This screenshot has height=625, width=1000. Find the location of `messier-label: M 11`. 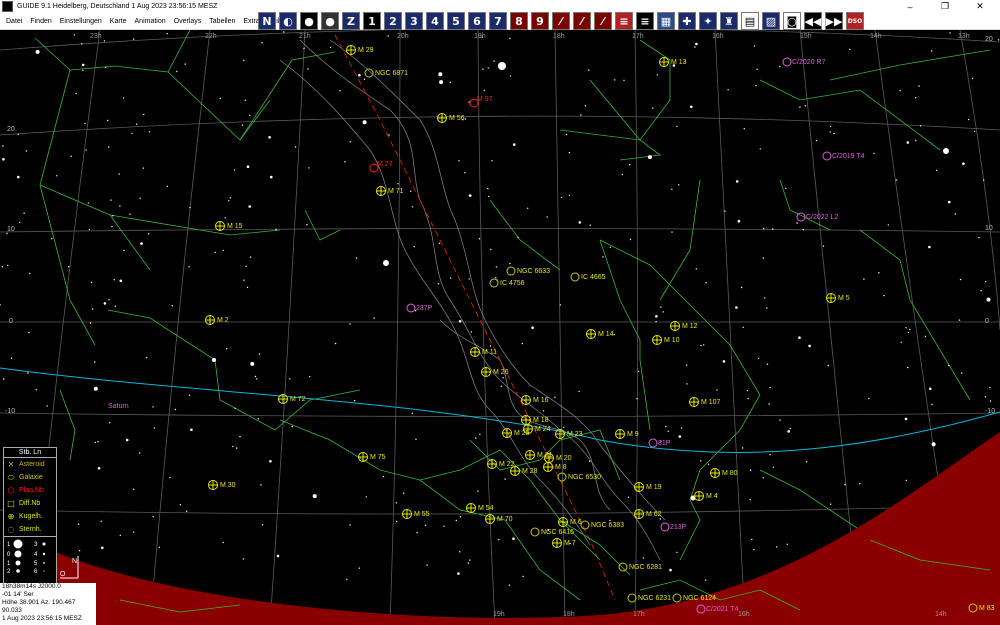

messier-label: M 11 is located at coordinates (489, 352).